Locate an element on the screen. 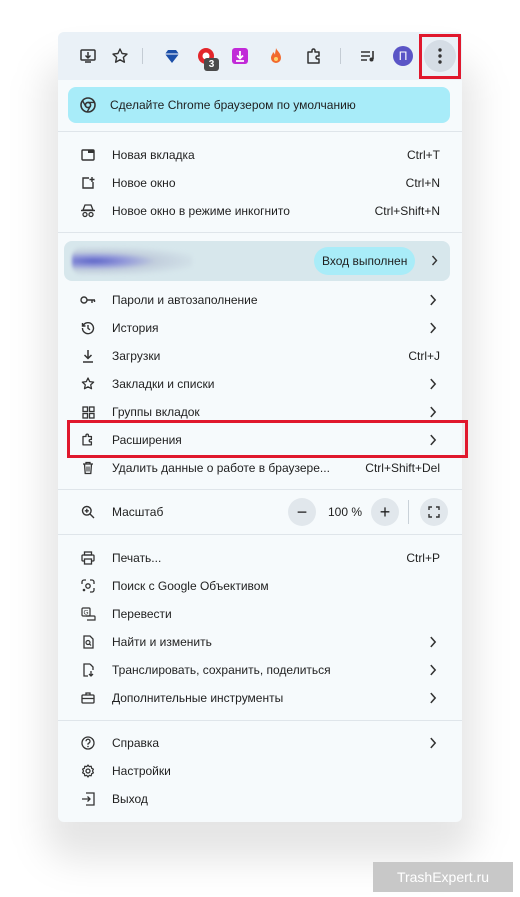  menu-item-label: Перевести is located at coordinates (142, 614).